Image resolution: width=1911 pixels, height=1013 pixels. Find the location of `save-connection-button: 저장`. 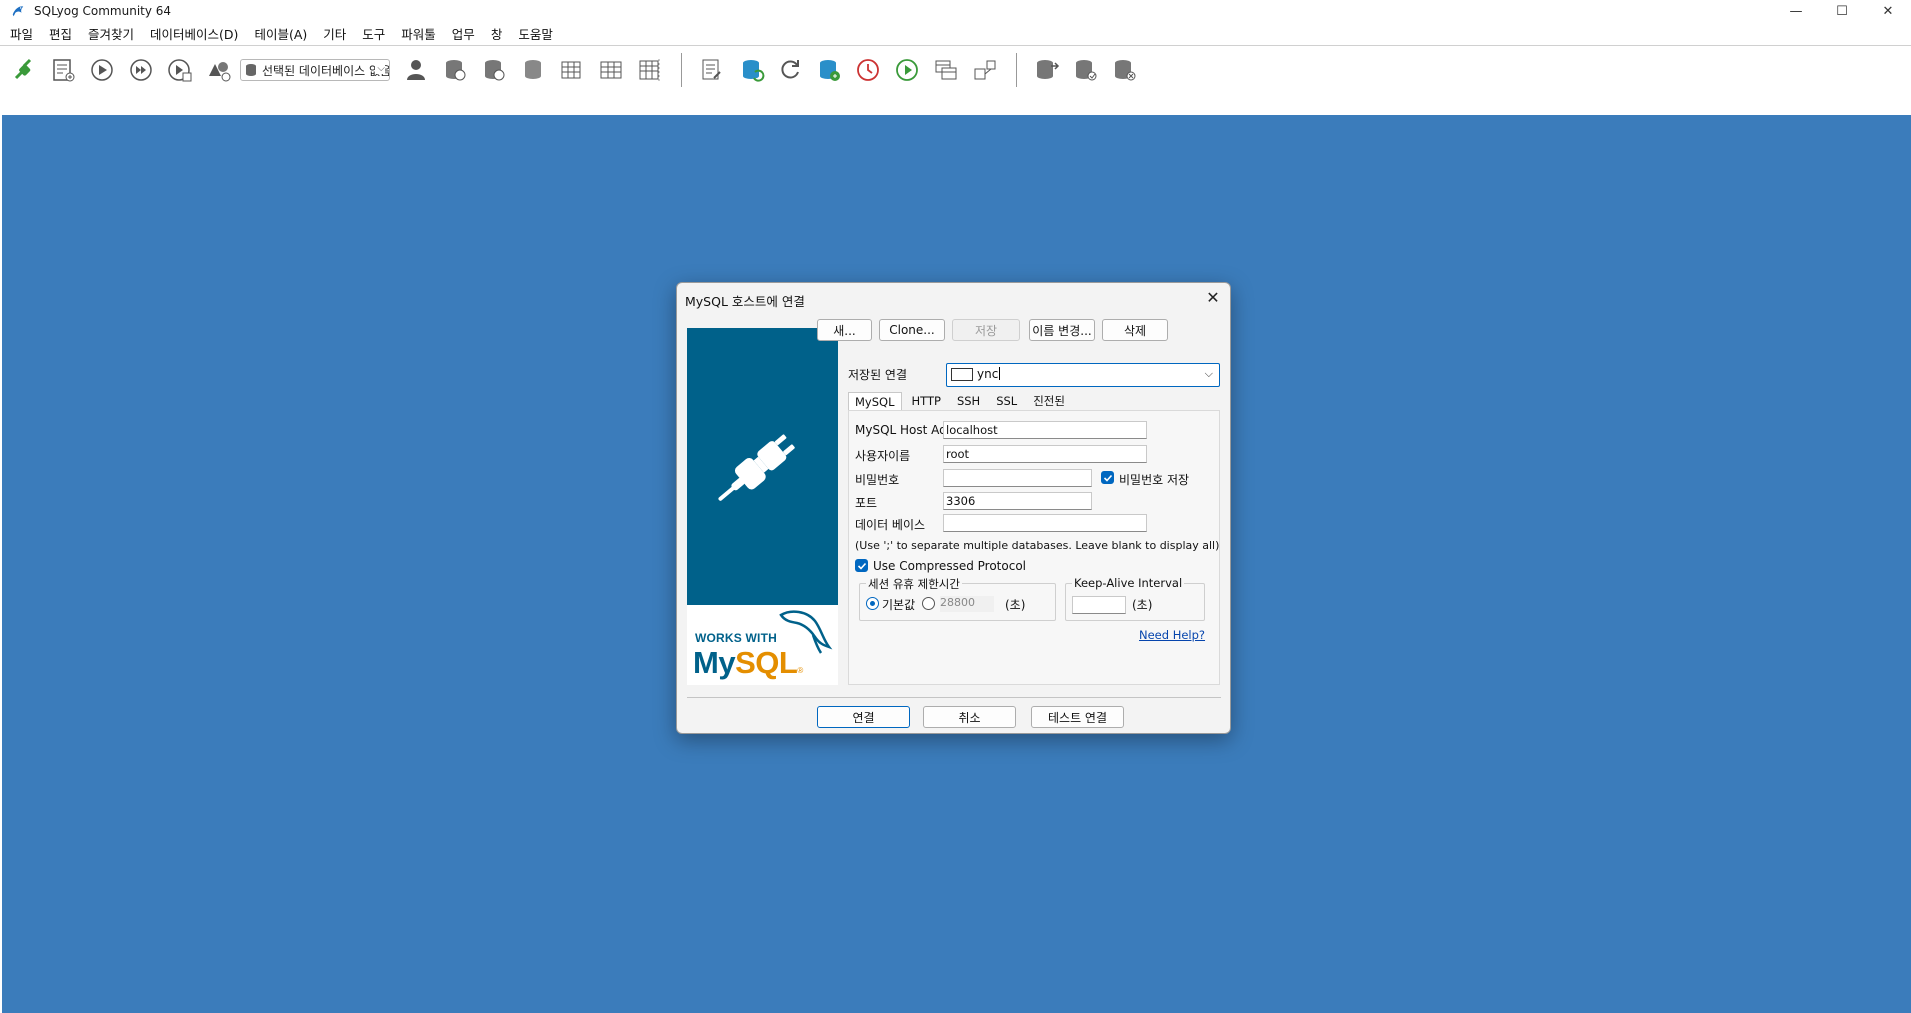

save-connection-button: 저장 is located at coordinates (986, 330).